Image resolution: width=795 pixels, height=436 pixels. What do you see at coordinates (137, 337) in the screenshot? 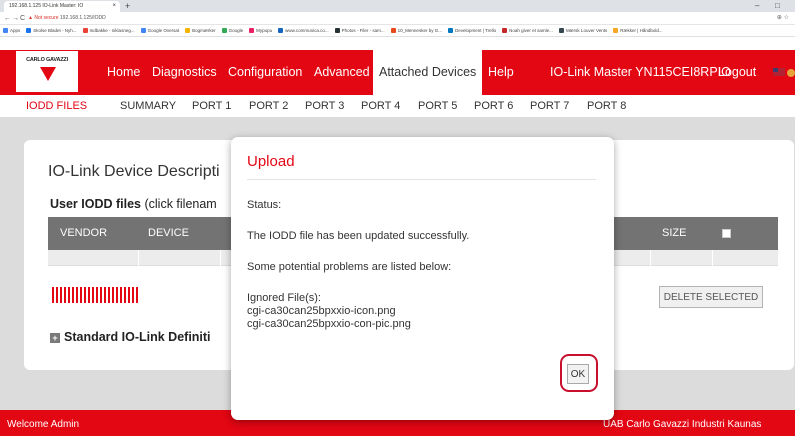
I see `standard-definitions-heading: Standard IO-Link Definiti` at bounding box center [137, 337].